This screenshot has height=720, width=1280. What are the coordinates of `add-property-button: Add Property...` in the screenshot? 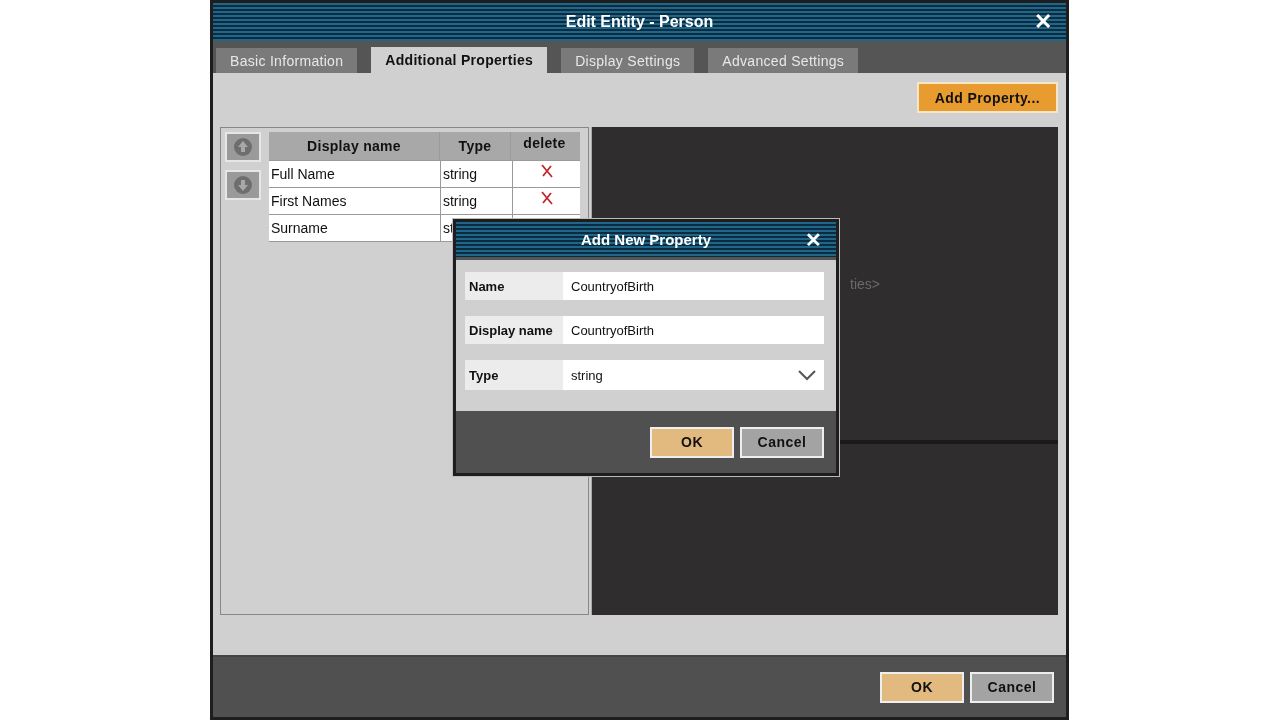 It's located at (987, 97).